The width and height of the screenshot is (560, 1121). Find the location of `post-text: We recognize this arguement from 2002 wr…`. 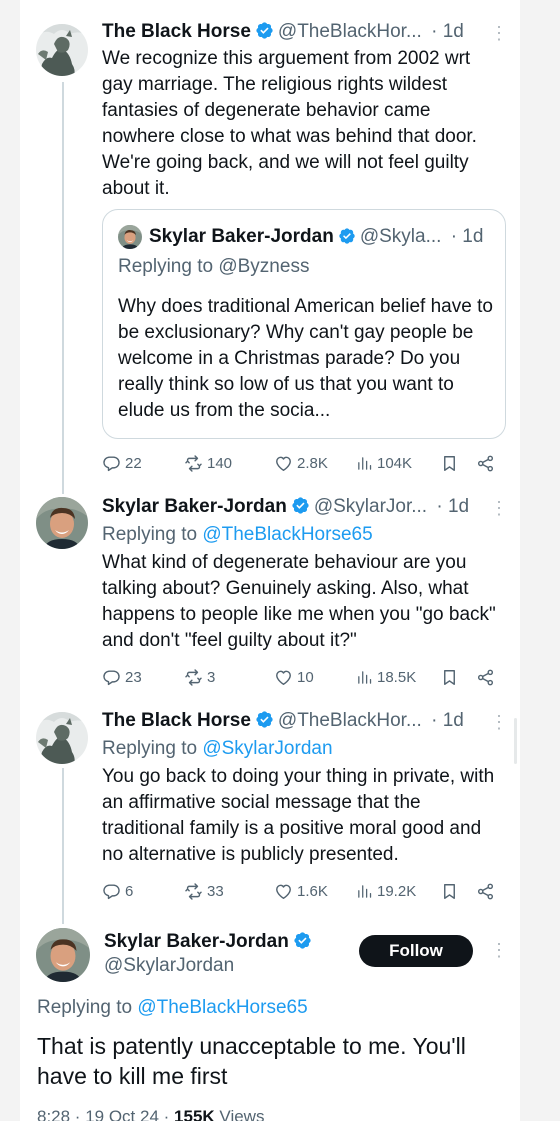

post-text: We recognize this arguement from 2002 wr… is located at coordinates (289, 123).